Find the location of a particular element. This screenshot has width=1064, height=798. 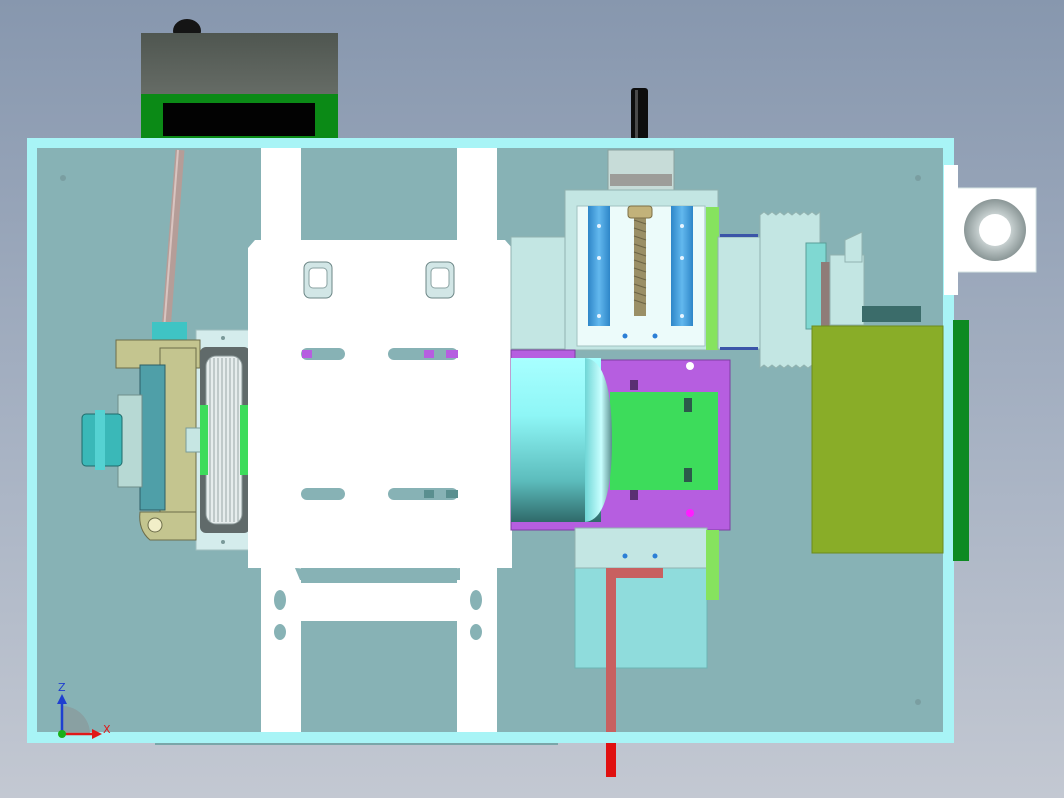

connector-body is located at coordinates (740, 293).